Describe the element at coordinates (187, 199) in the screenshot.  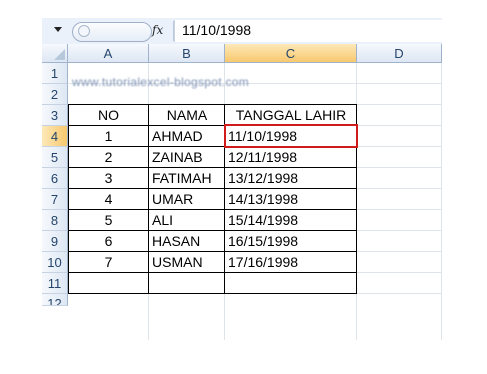
I see `cell-b7: UMAR` at that location.